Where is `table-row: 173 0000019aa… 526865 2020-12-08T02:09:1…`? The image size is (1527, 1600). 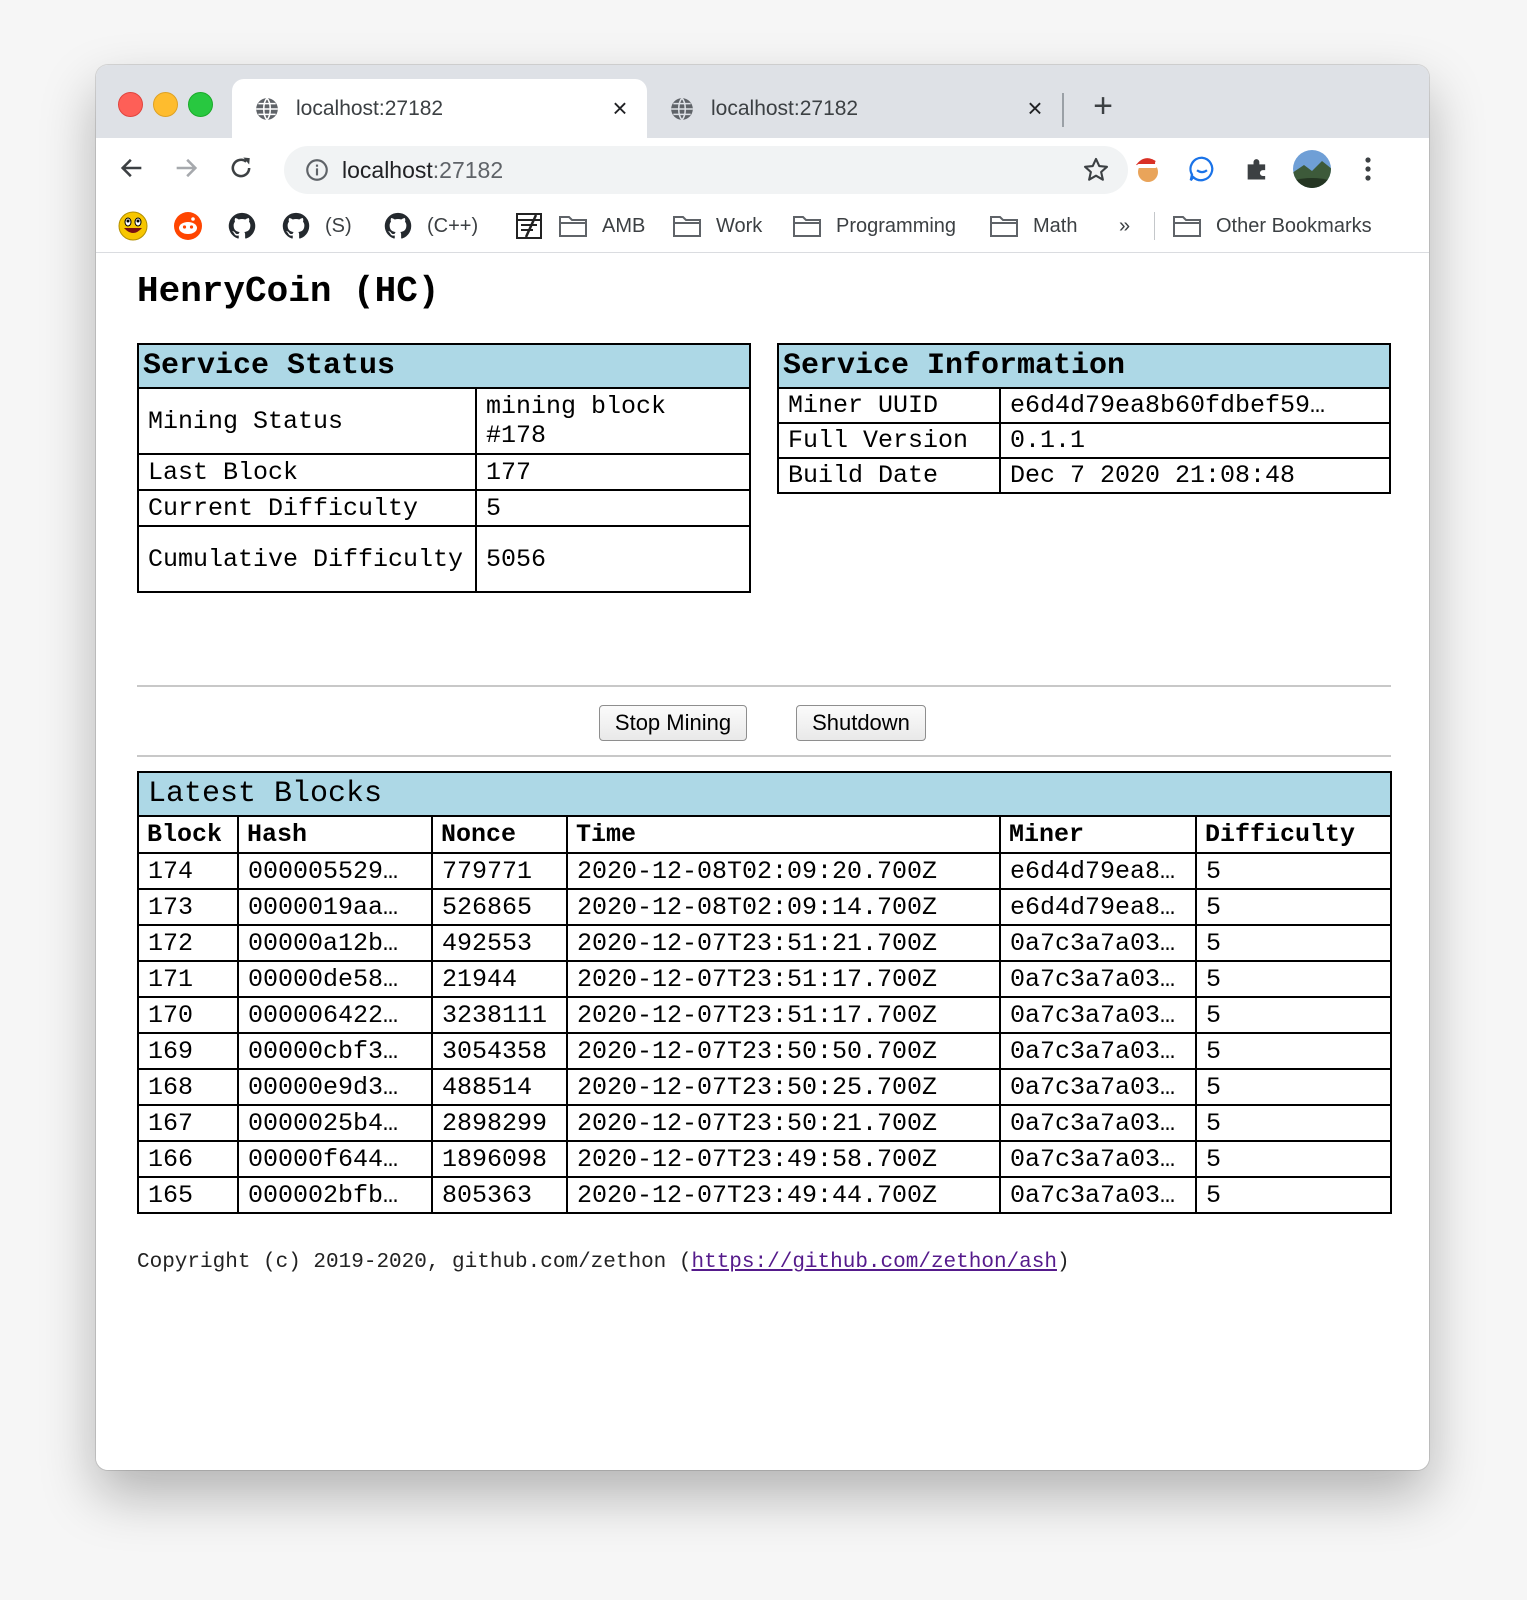
table-row: 173 0000019aa… 526865 2020-12-08T02:09:1… is located at coordinates (765, 907).